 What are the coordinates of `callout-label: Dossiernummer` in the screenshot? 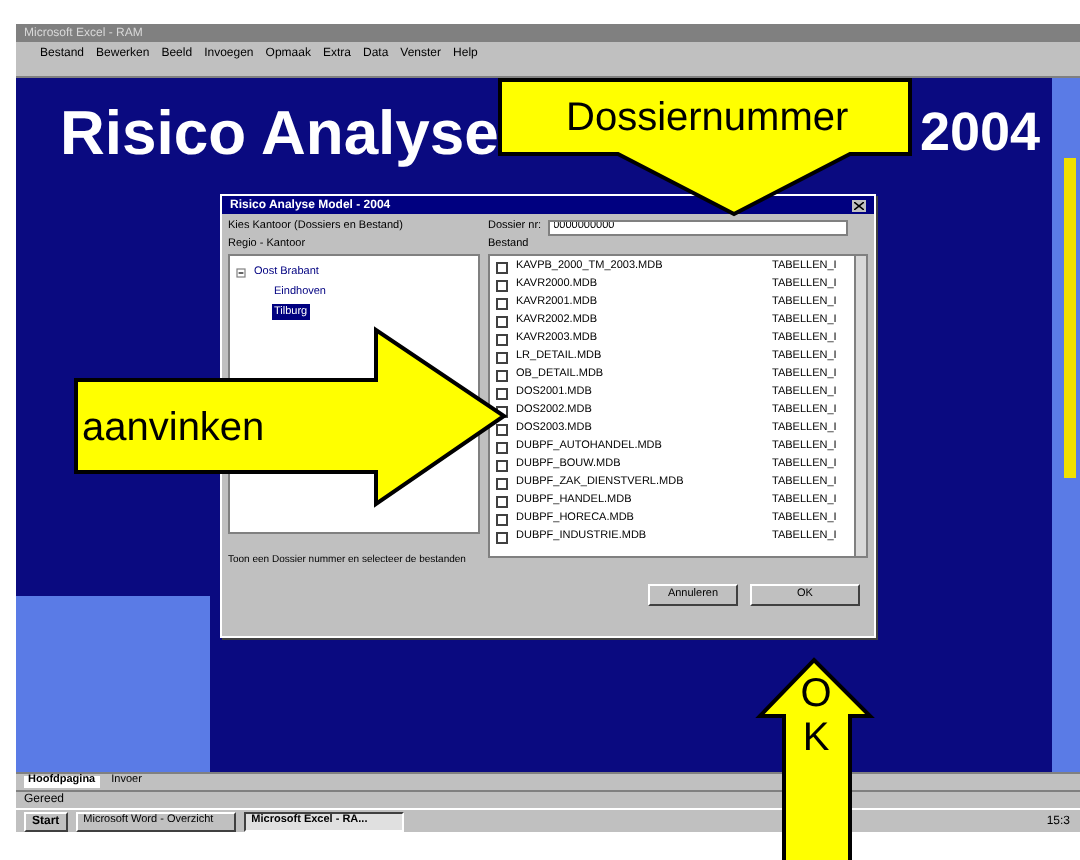 It's located at (707, 118).